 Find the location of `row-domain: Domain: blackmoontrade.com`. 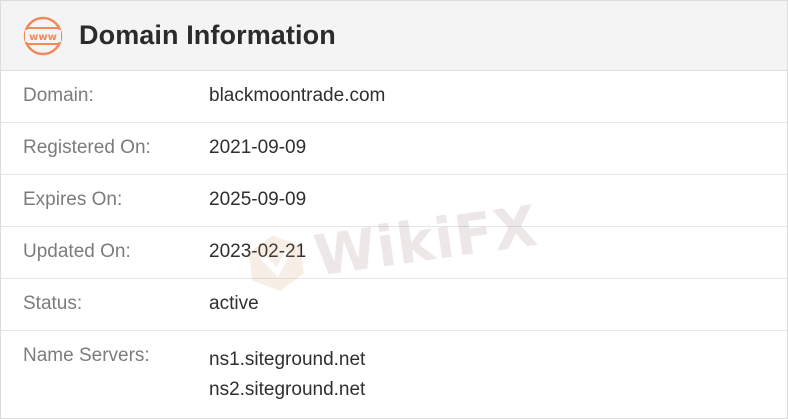

row-domain: Domain: blackmoontrade.com is located at coordinates (394, 97).